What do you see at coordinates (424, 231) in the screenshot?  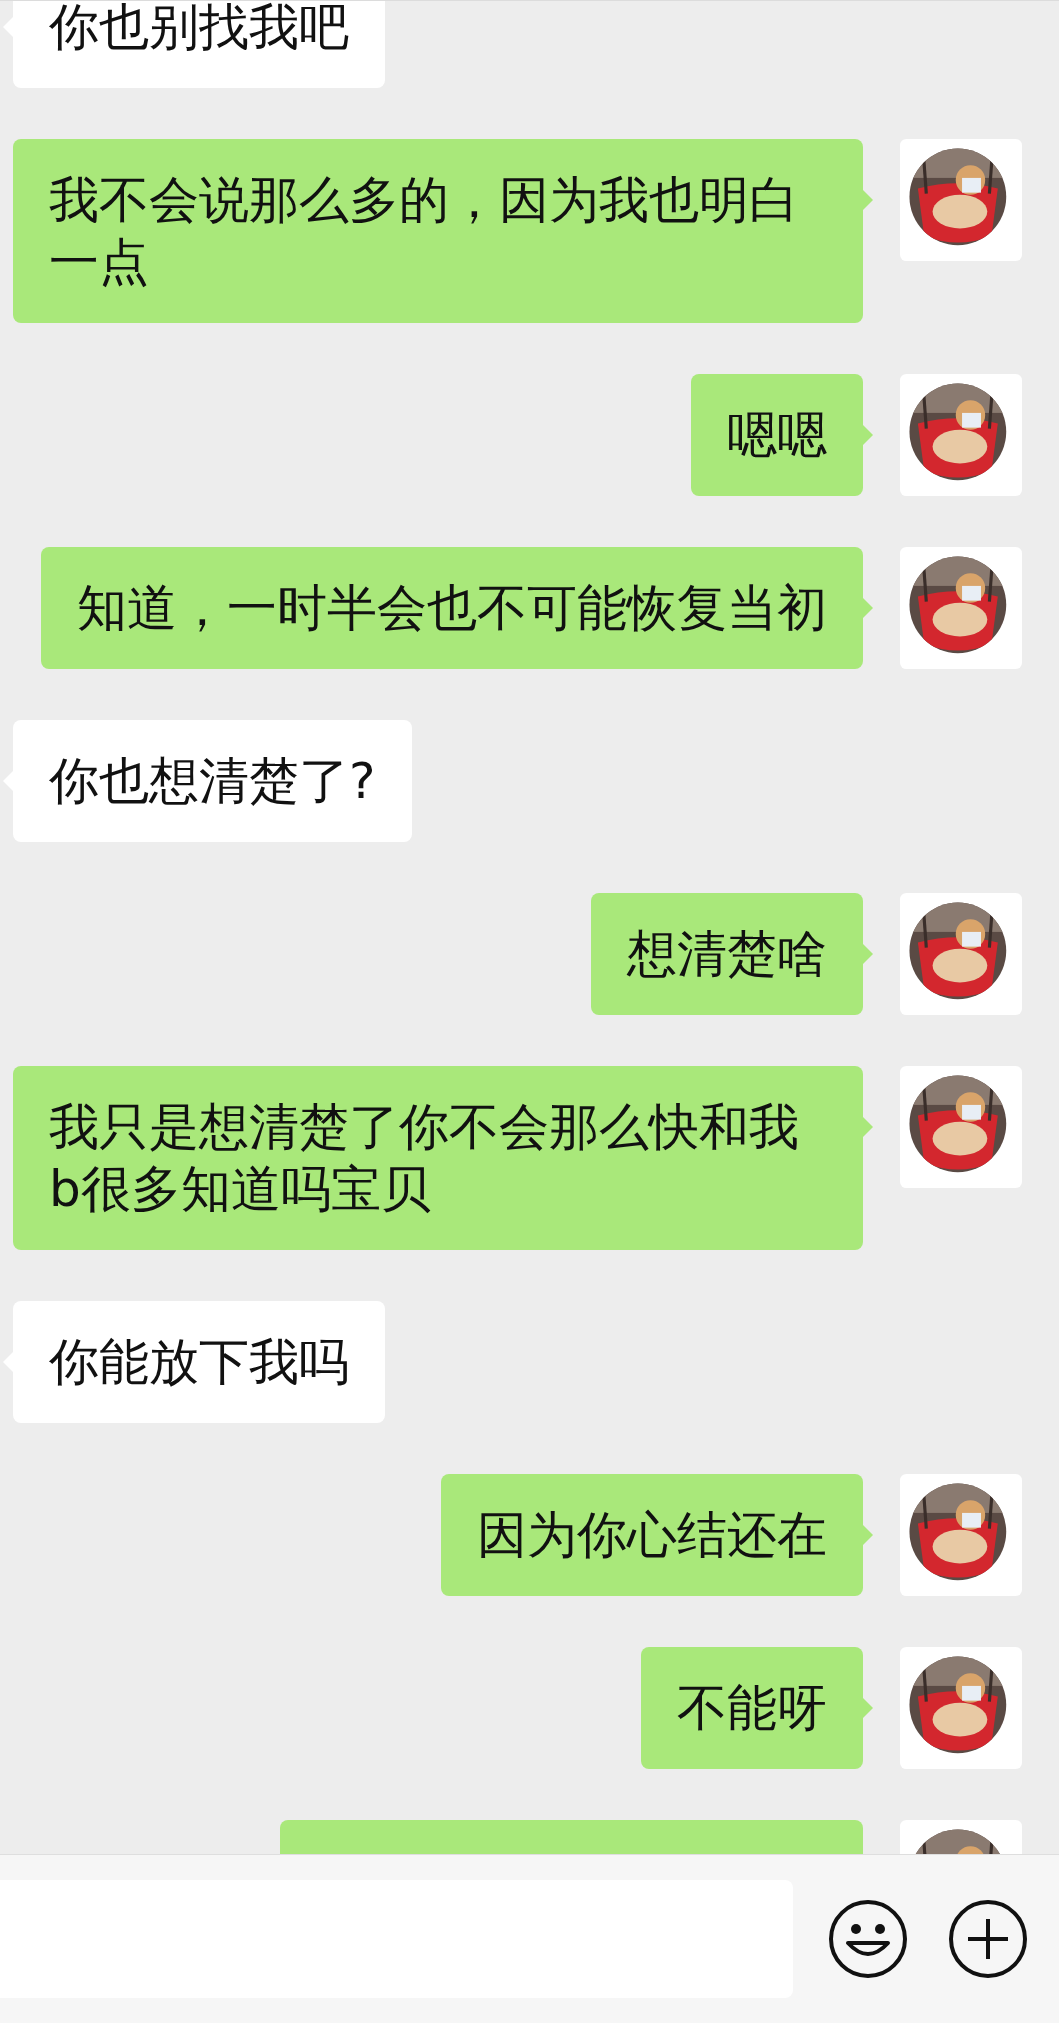 I see `message-text: 我不会说那么多的，因为我也明白一点` at bounding box center [424, 231].